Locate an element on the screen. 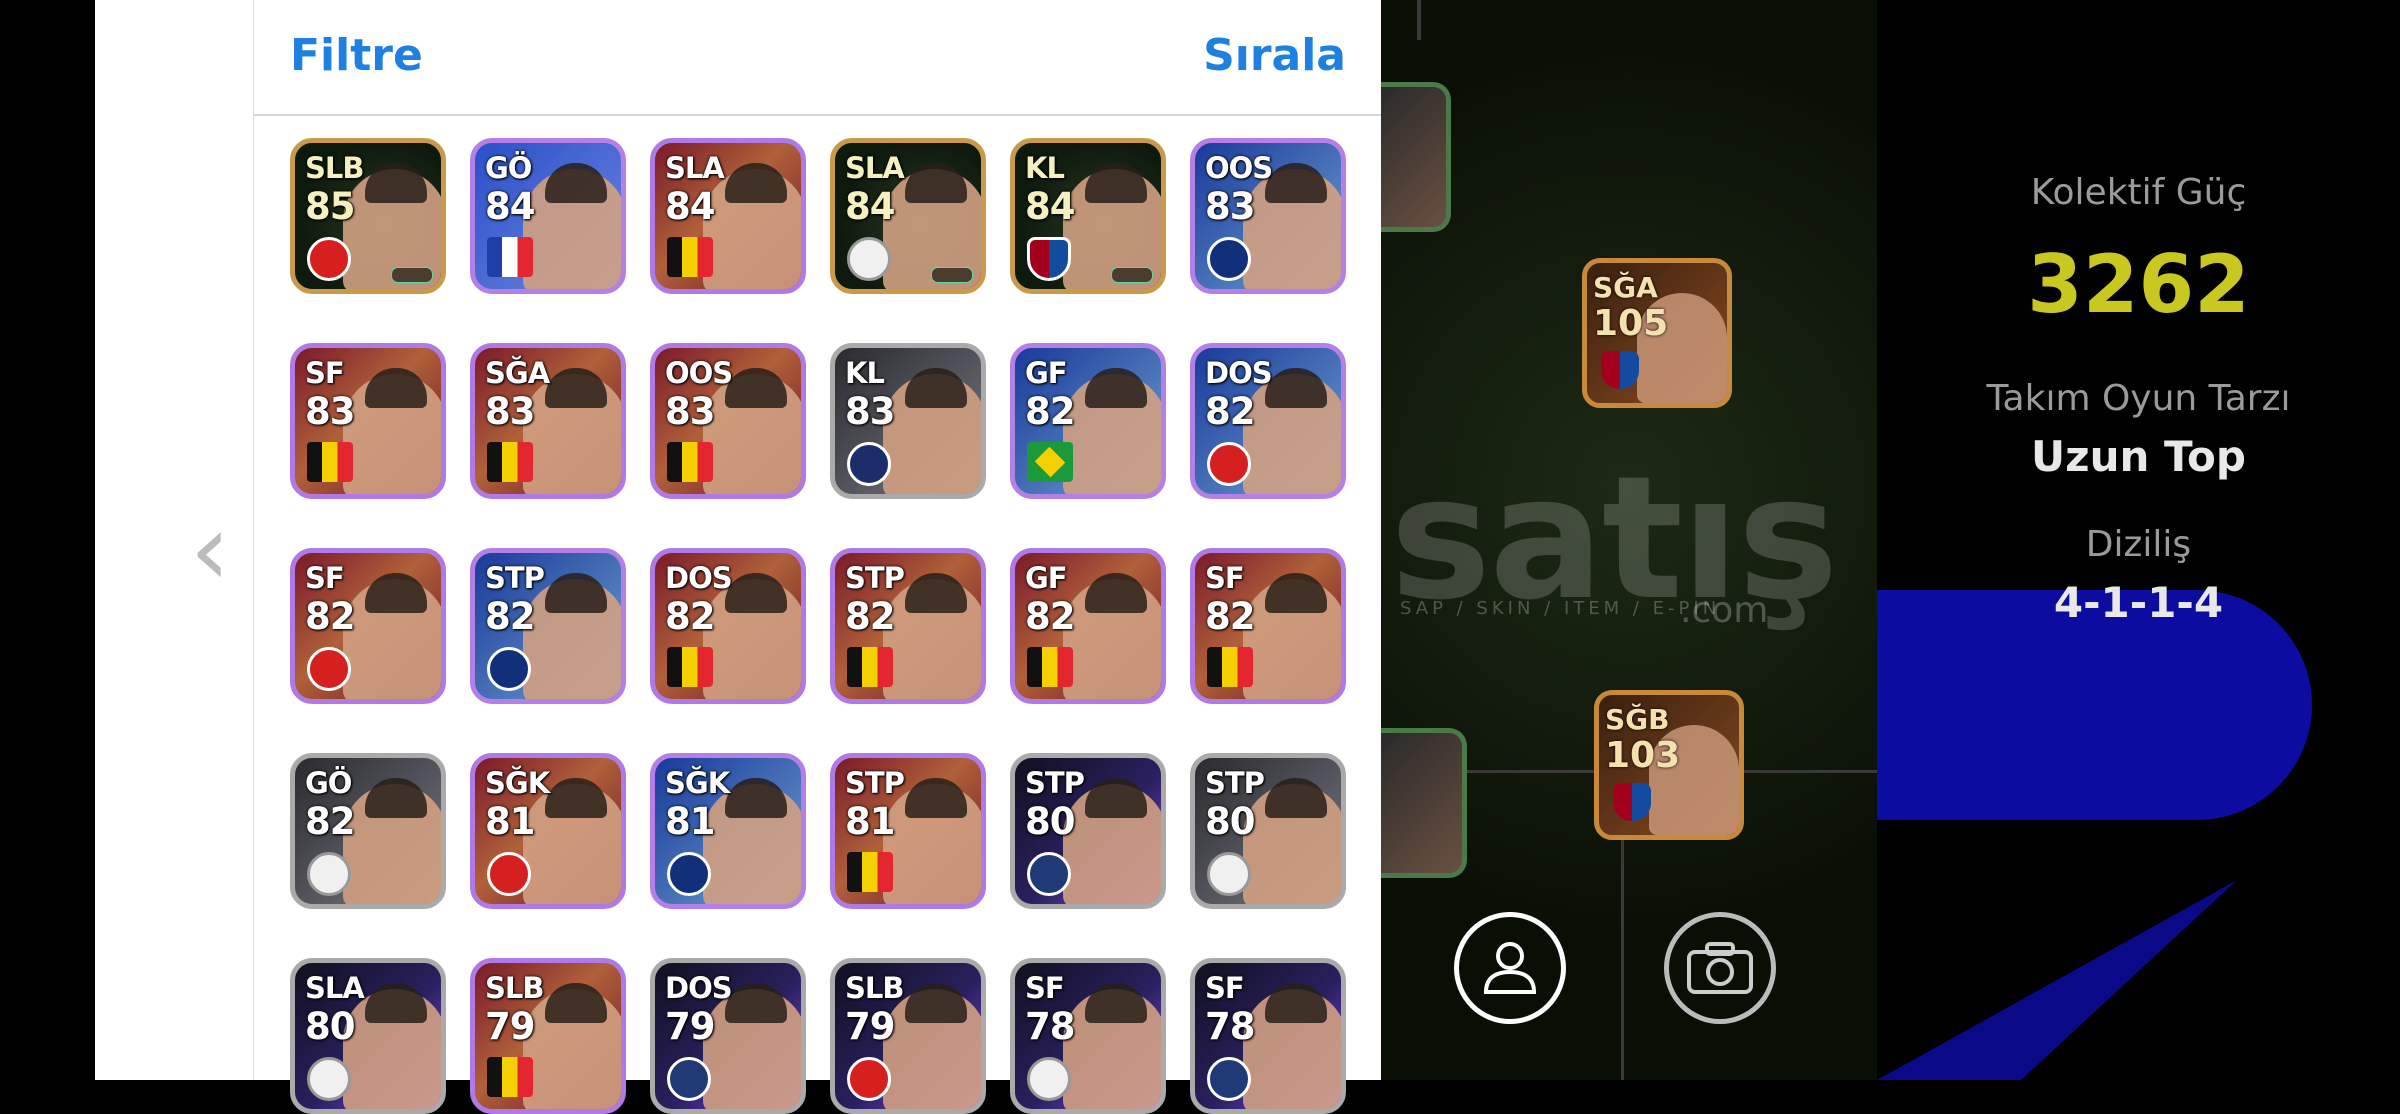  player-rating: 79 is located at coordinates (510, 1026).